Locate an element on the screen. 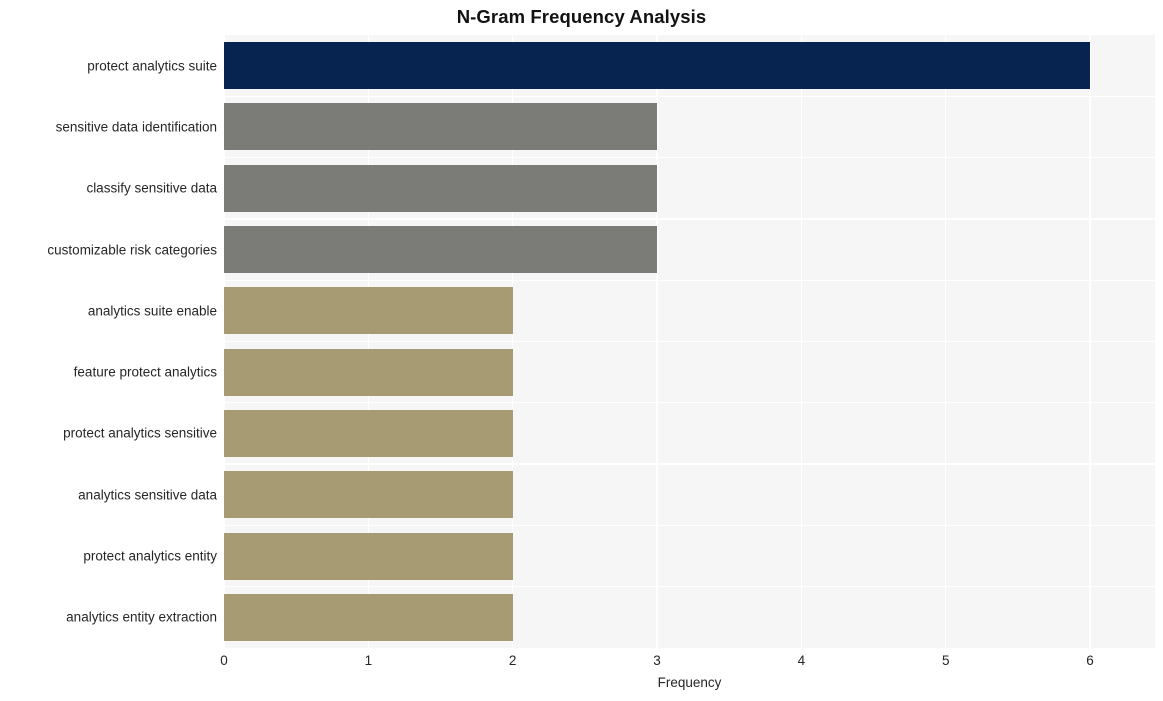  x-tick-label: 2 is located at coordinates (512, 660).